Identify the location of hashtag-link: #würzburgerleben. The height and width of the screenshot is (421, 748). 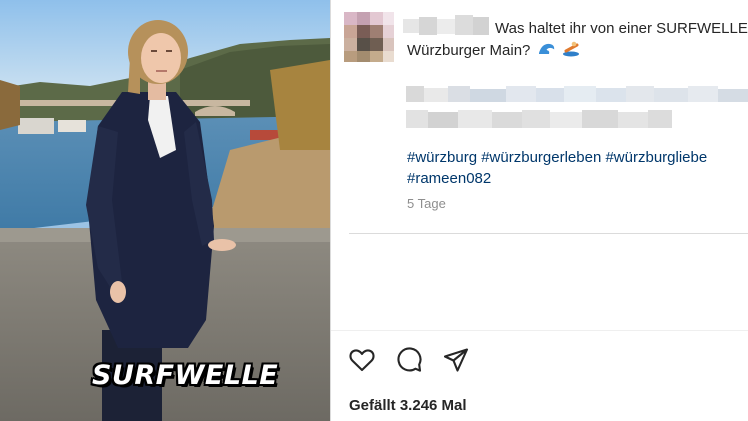
(541, 157).